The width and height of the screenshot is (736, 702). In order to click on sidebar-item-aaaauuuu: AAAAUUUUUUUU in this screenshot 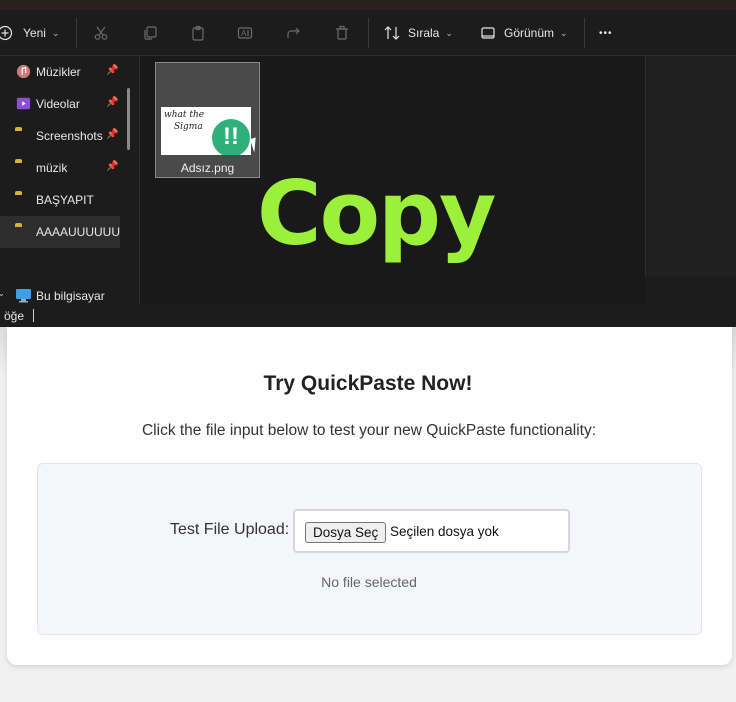, I will do `click(60, 232)`.